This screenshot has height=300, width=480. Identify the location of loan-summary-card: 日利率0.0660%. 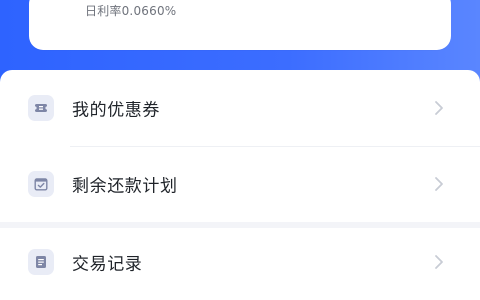
(240, 25).